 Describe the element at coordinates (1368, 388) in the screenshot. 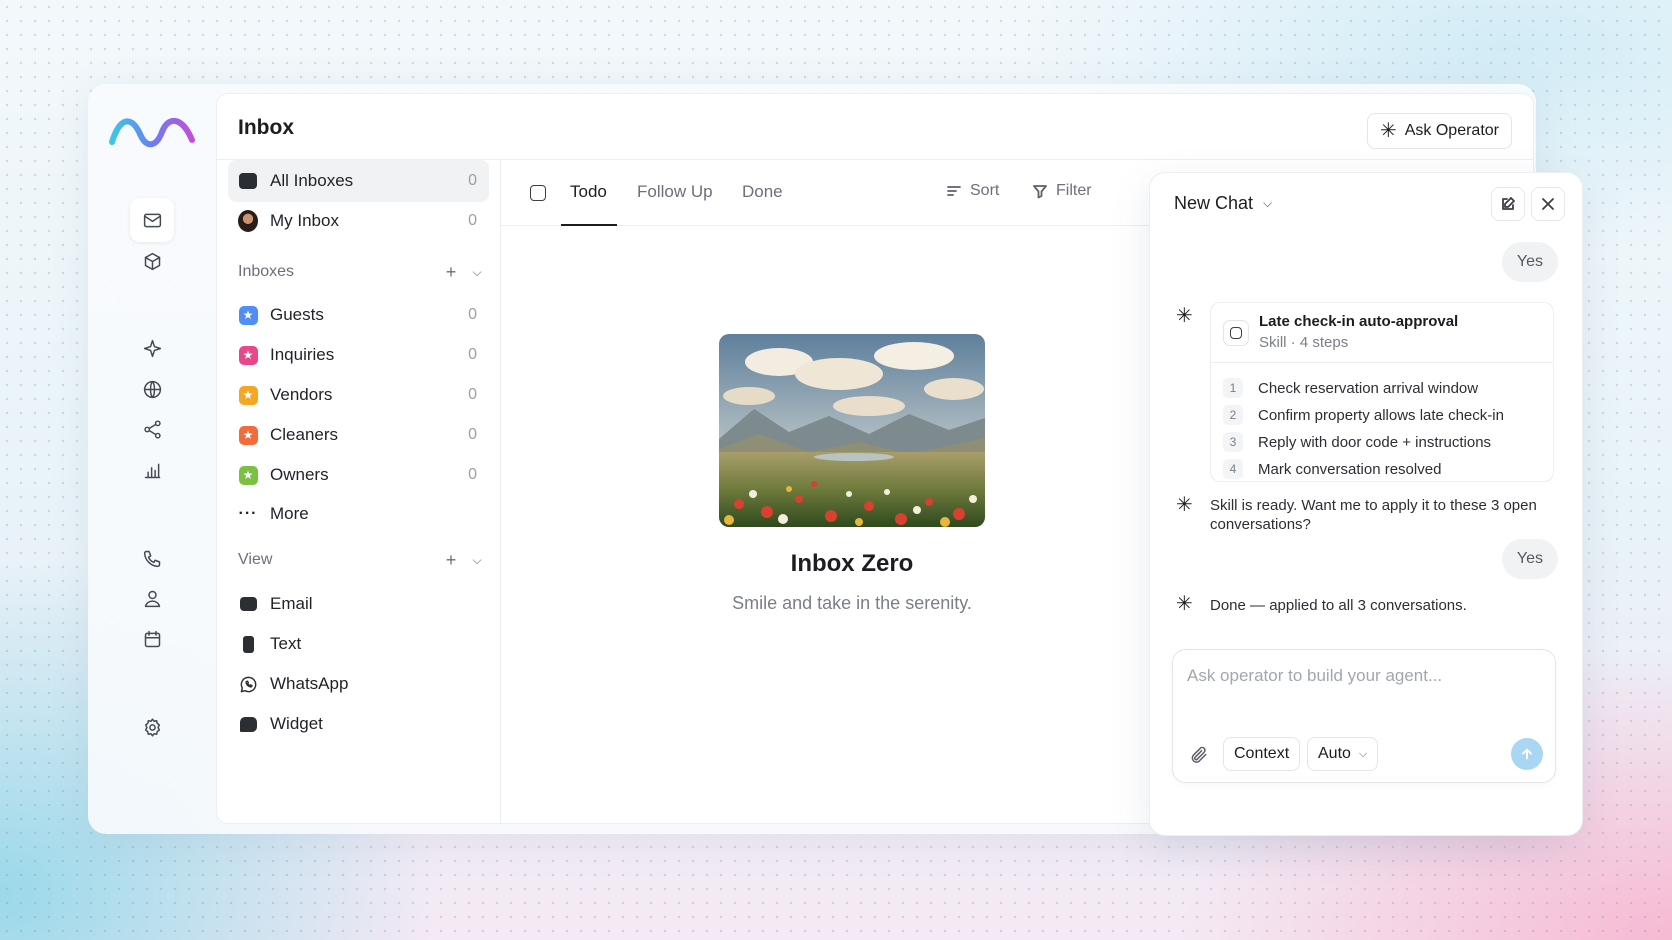

I see `step-text: Check reservation arrival window` at that location.